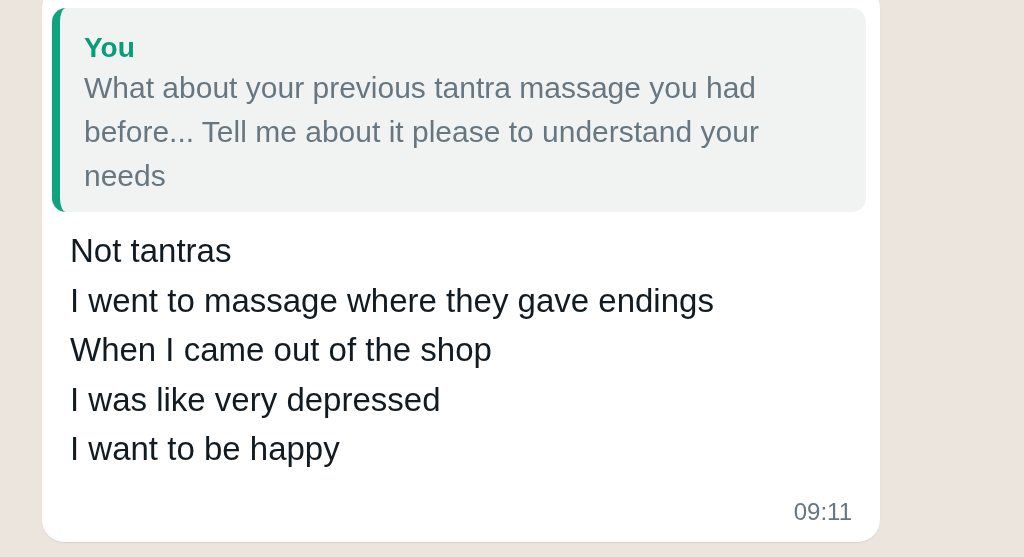 The image size is (1024, 557). I want to click on quote-author: You, so click(110, 48).